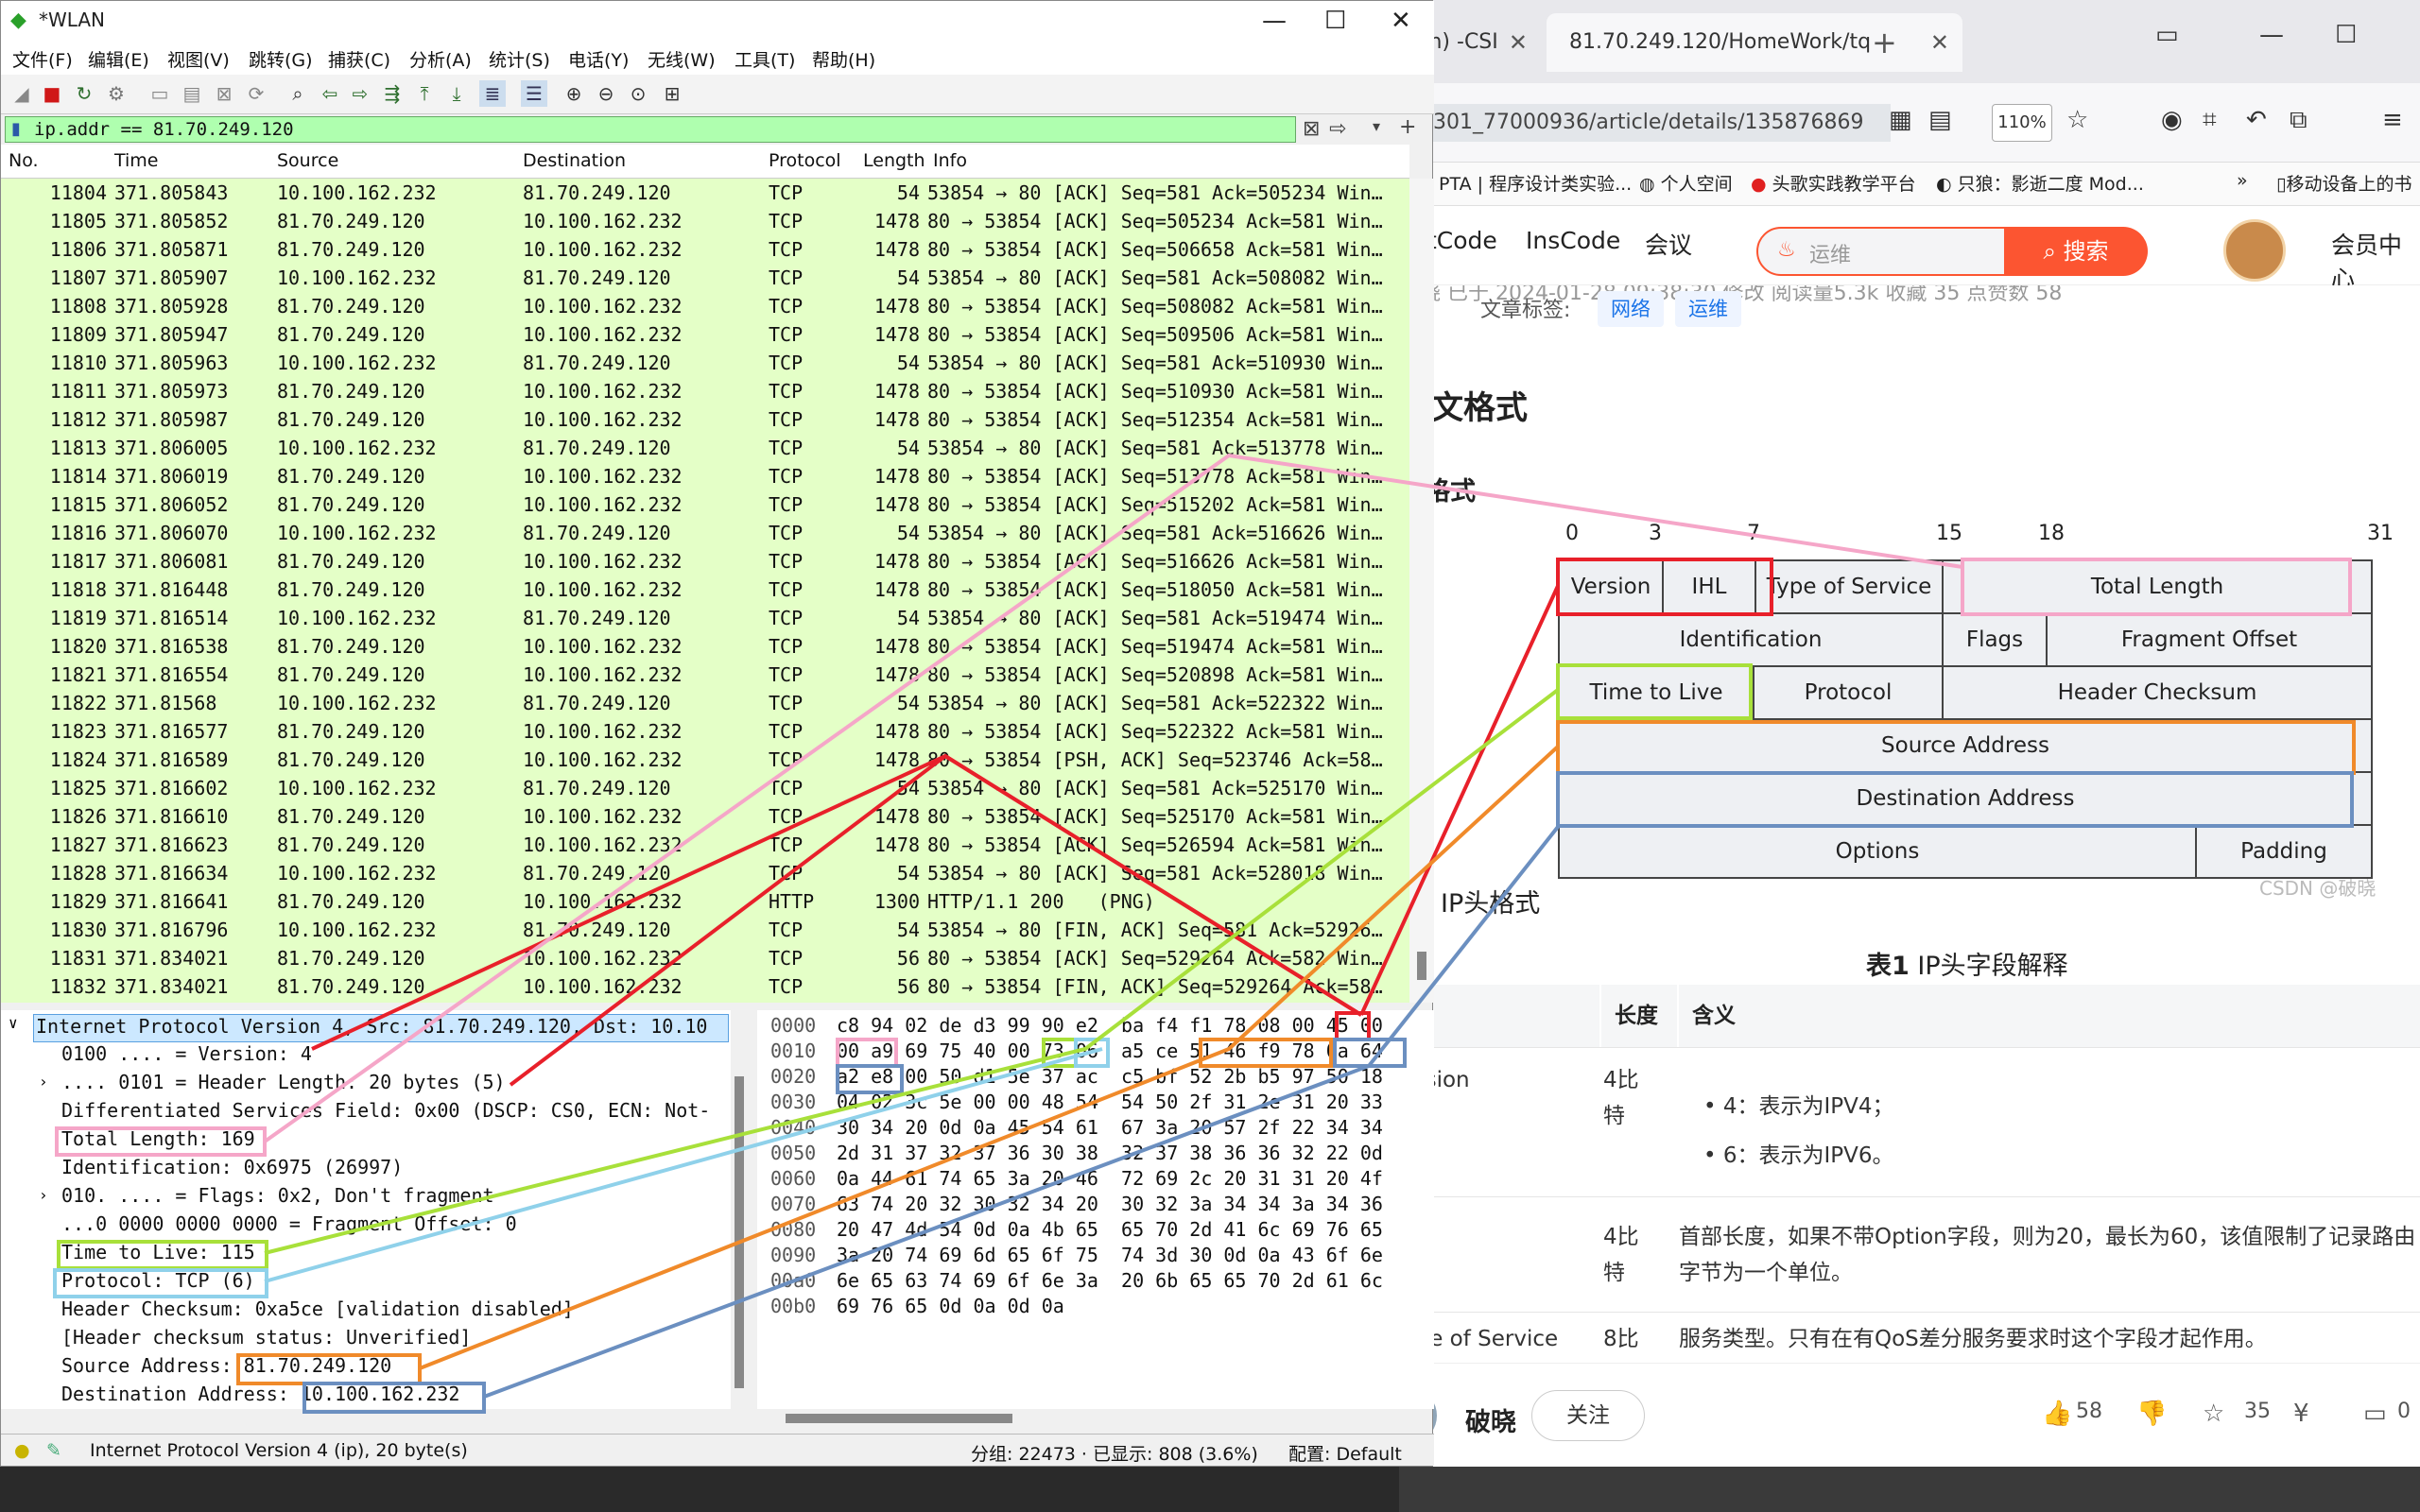  I want to click on menu-file: 文件(F), so click(42, 59).